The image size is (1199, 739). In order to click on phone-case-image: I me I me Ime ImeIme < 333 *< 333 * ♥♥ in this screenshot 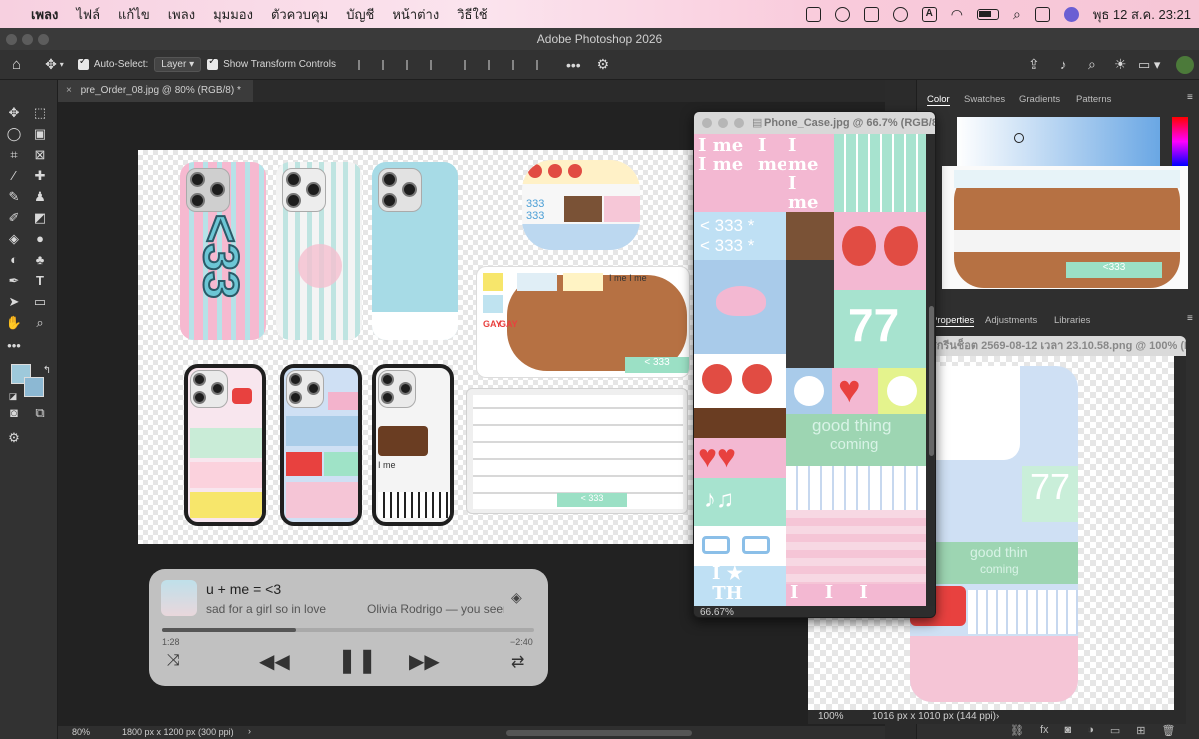, I will do `click(810, 370)`.